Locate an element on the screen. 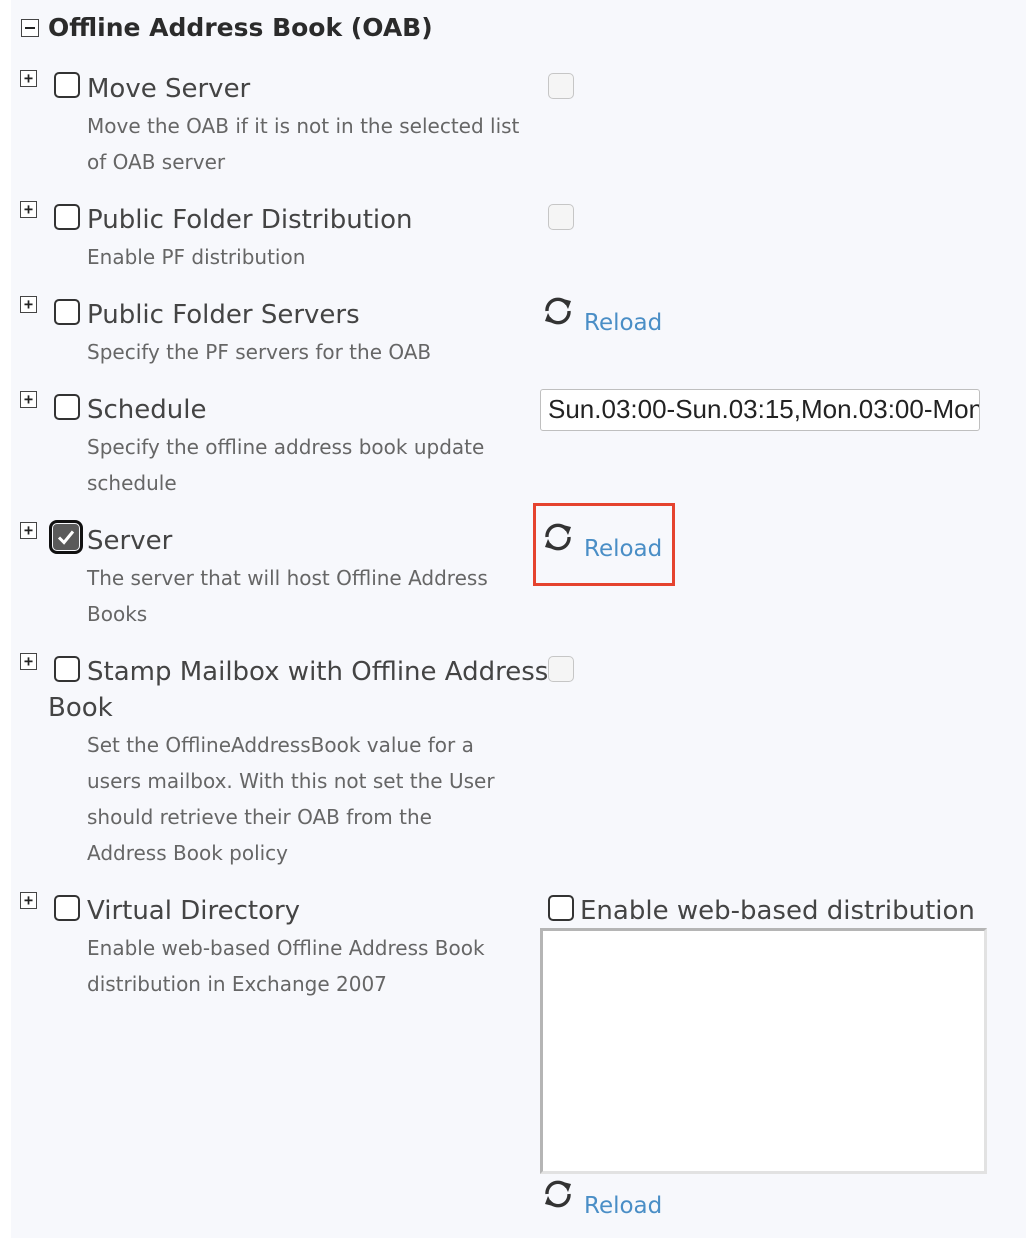 The height and width of the screenshot is (1238, 1026). virtual-directory-label: Virtual Directory is located at coordinates (194, 911).